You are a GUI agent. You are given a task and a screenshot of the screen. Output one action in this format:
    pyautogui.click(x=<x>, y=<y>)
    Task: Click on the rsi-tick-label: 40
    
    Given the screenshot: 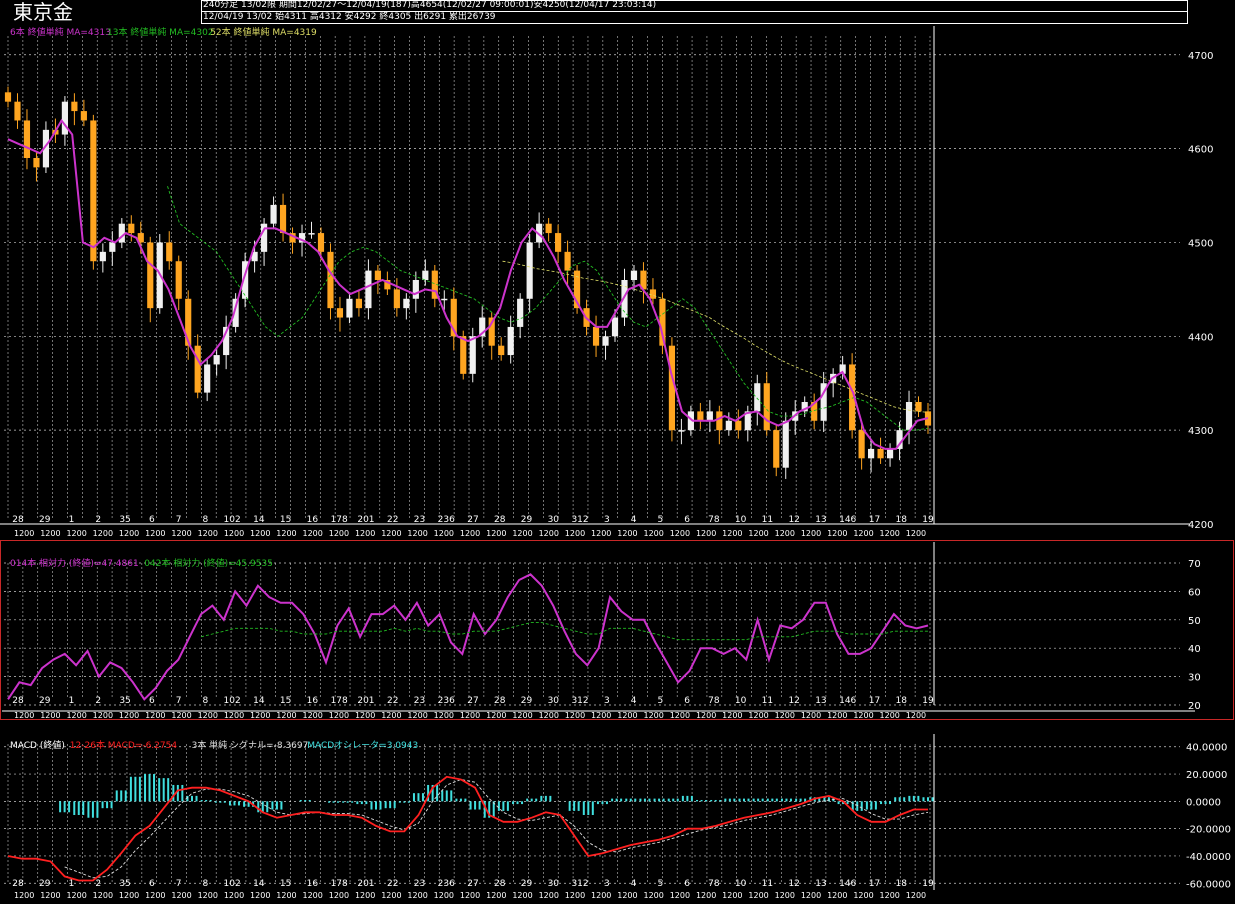 What is the action you would take?
    pyautogui.click(x=1194, y=649)
    